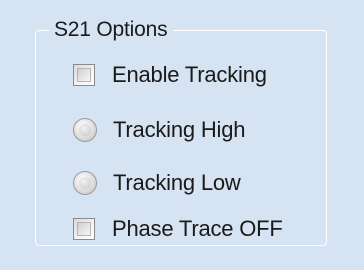 The height and width of the screenshot is (270, 364). I want to click on tracking-high-radio-option: Tracking High, so click(159, 130).